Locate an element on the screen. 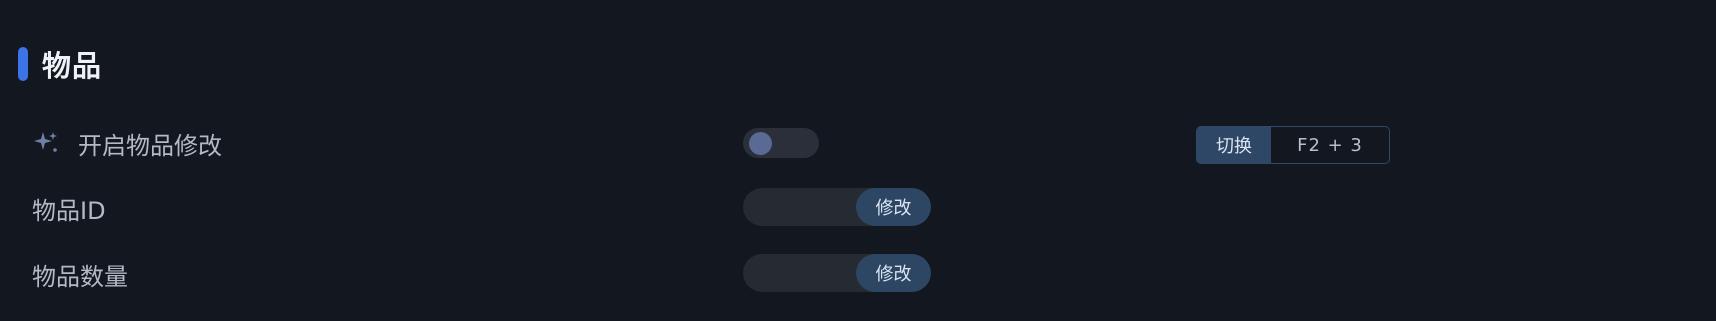 The image size is (1716, 321). item-id-label: 物品ID is located at coordinates (69, 210).